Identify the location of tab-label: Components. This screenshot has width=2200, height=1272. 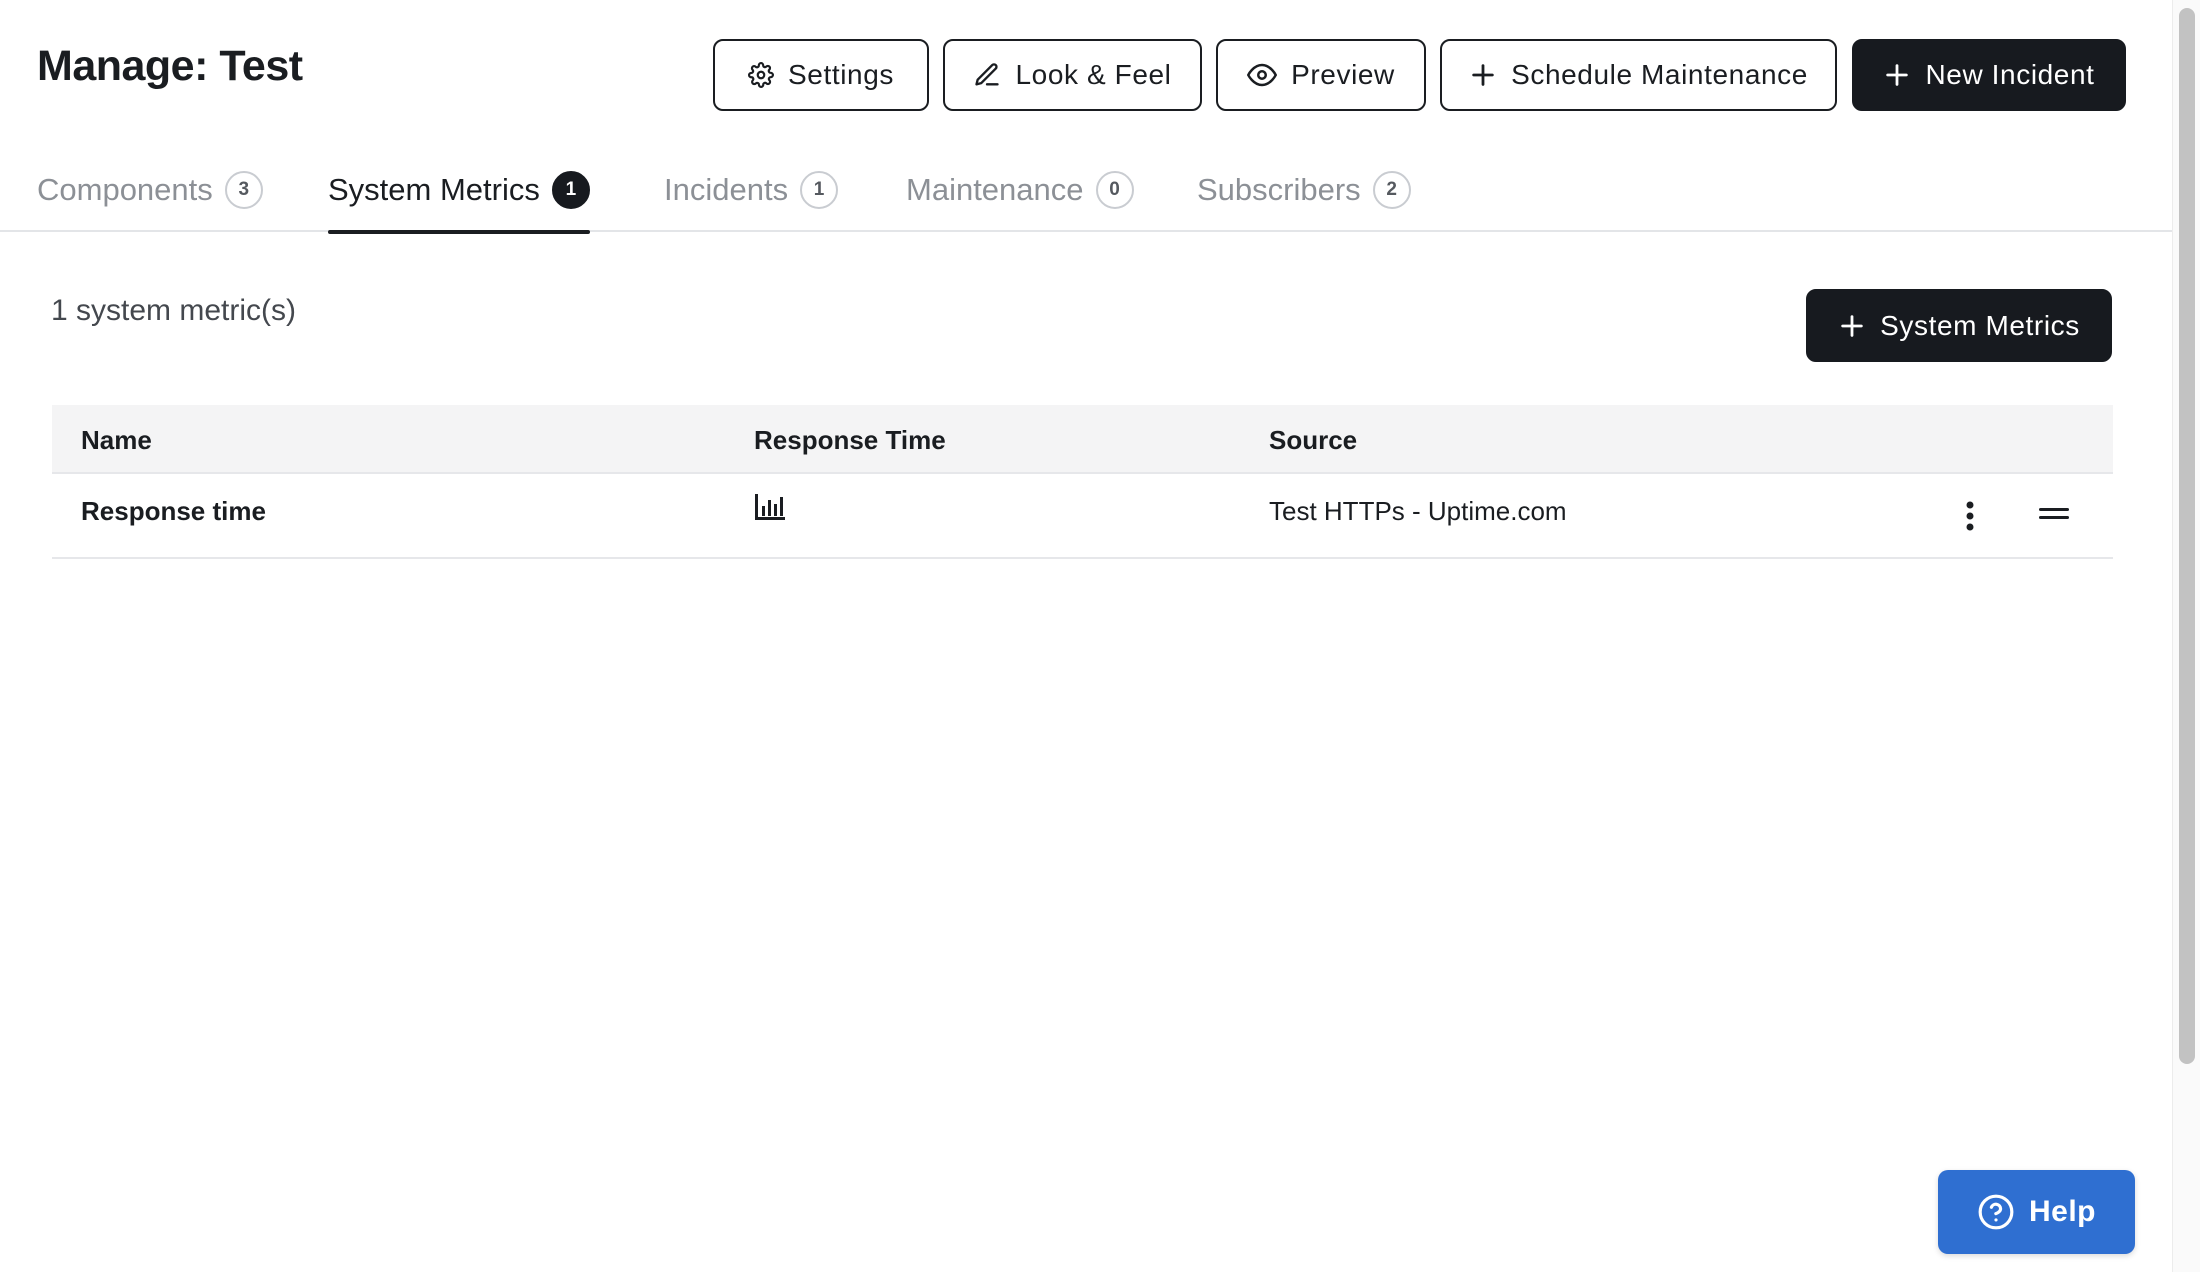
(125, 189).